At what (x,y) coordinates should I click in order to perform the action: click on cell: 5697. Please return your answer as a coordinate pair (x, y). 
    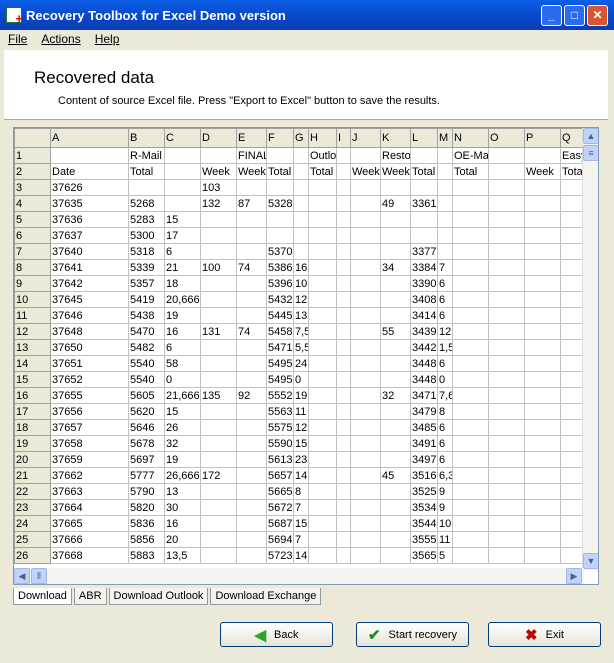
    Looking at the image, I should click on (146, 459).